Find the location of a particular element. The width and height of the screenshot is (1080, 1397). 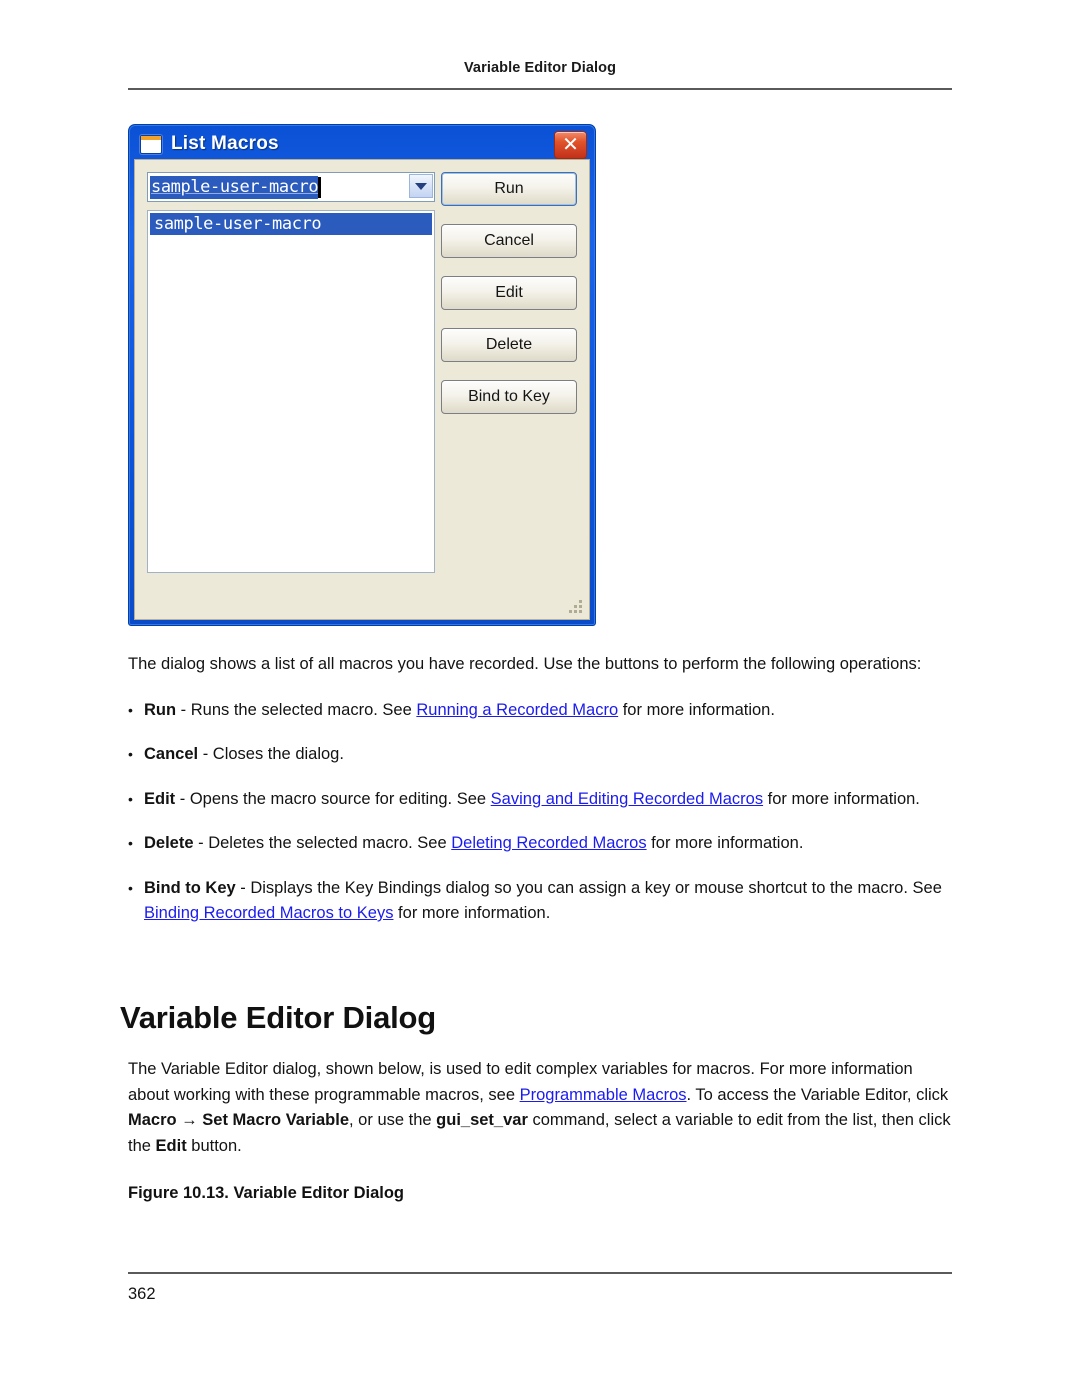

programmable-macros-link: Programmable Macros is located at coordinates (603, 1095).